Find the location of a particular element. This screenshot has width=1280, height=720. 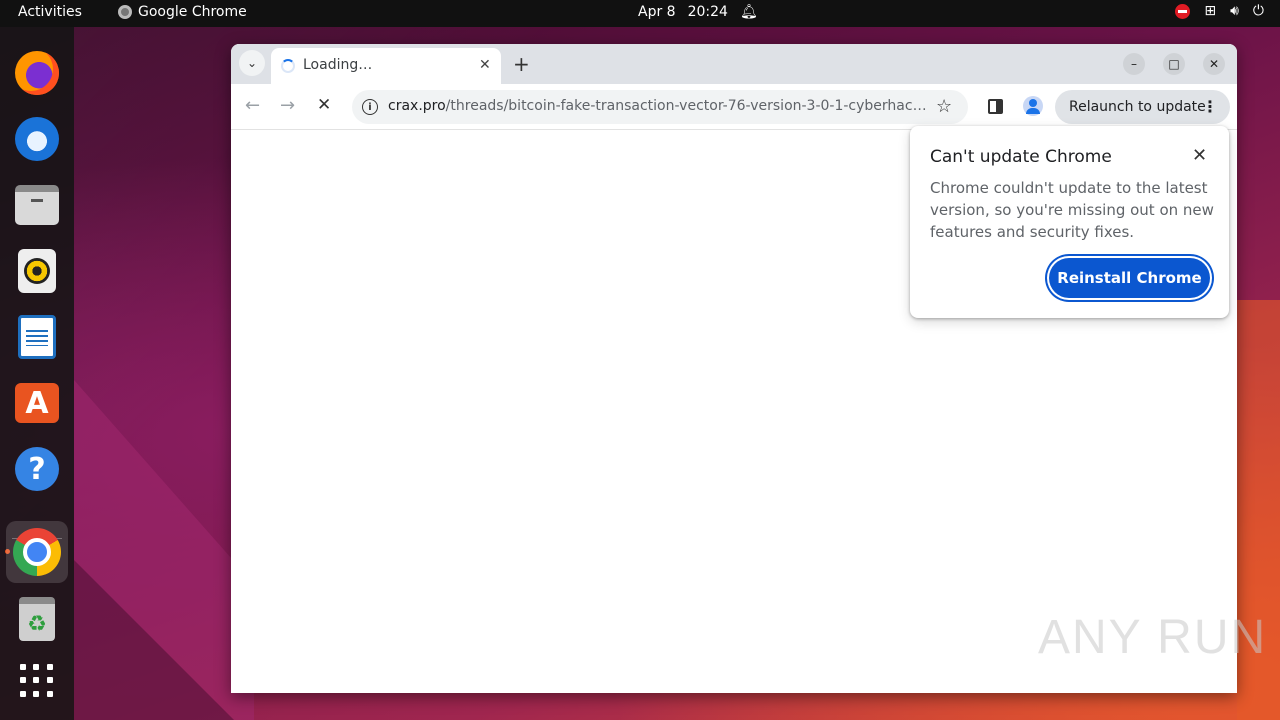

system-tray: ⊞ 🔊︎ ⏻ is located at coordinates (1219, 11).